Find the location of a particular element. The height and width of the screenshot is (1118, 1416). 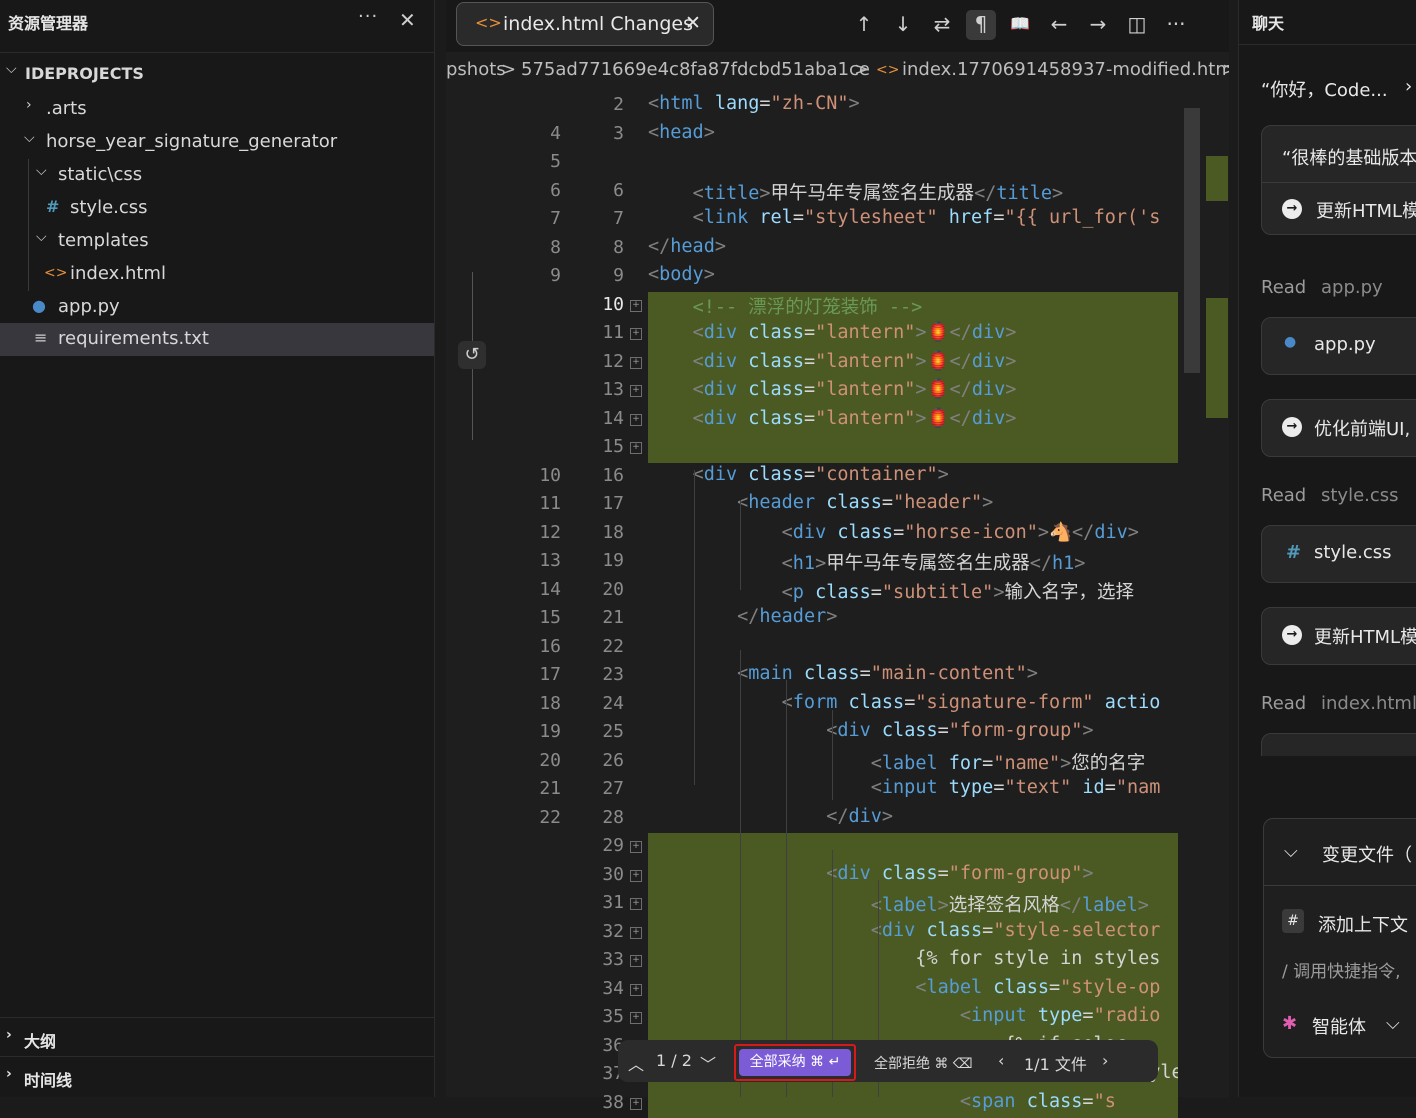

code-line: <h1>甲午马年专属签名生成器</h1> is located at coordinates (913, 562).